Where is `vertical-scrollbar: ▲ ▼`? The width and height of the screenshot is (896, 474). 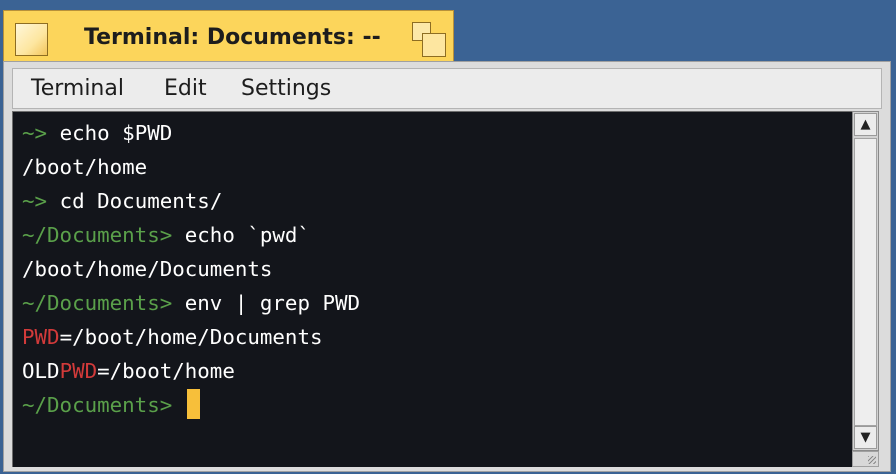
vertical-scrollbar: ▲ ▼ is located at coordinates (865, 281).